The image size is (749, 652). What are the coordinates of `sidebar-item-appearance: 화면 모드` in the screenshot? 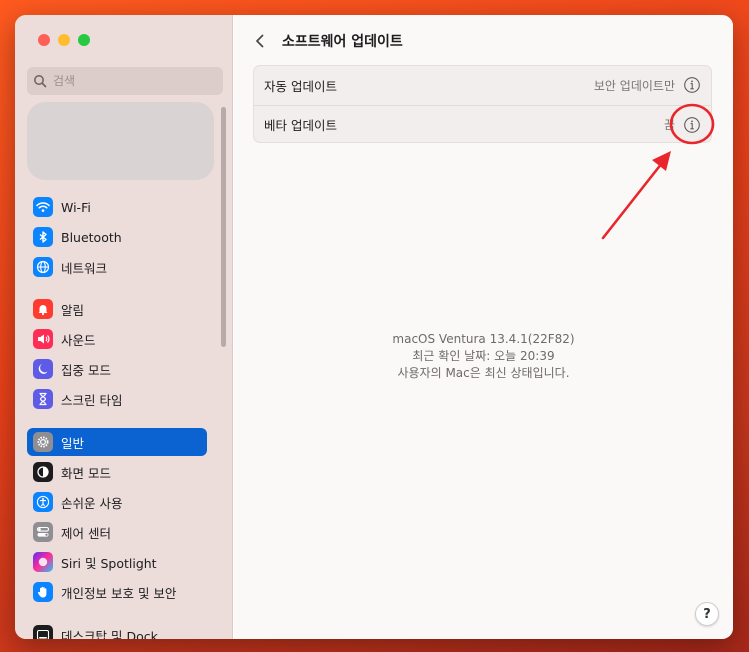 It's located at (117, 472).